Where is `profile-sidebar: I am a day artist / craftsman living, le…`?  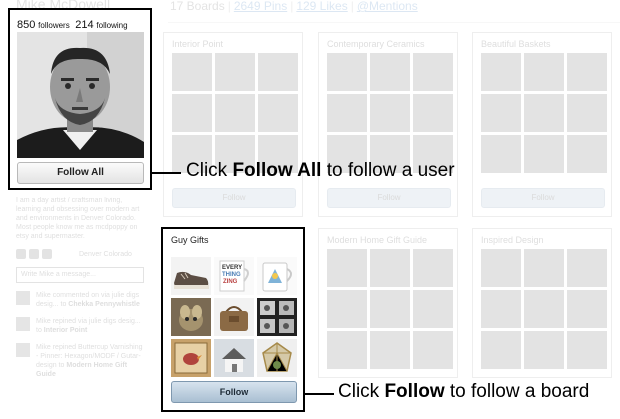
profile-sidebar: I am a day artist / craftsman living, le… is located at coordinates (80, 291).